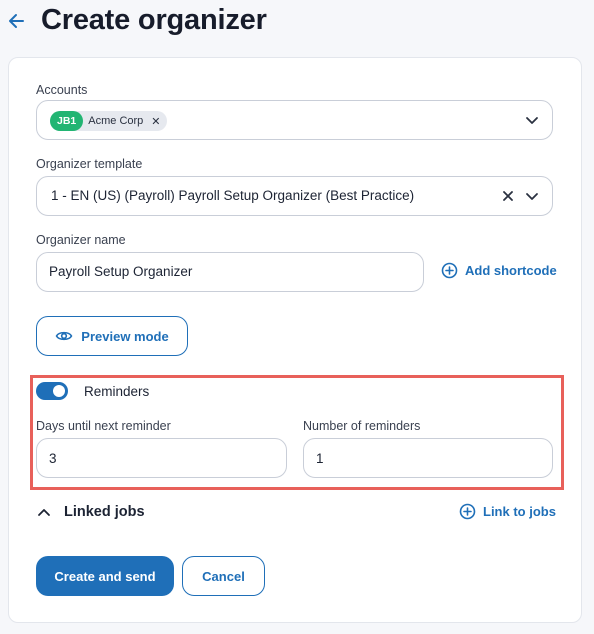 The height and width of the screenshot is (634, 594). What do you see at coordinates (294, 120) in the screenshot?
I see `accounts-select: JB1 Acme Corp ✕` at bounding box center [294, 120].